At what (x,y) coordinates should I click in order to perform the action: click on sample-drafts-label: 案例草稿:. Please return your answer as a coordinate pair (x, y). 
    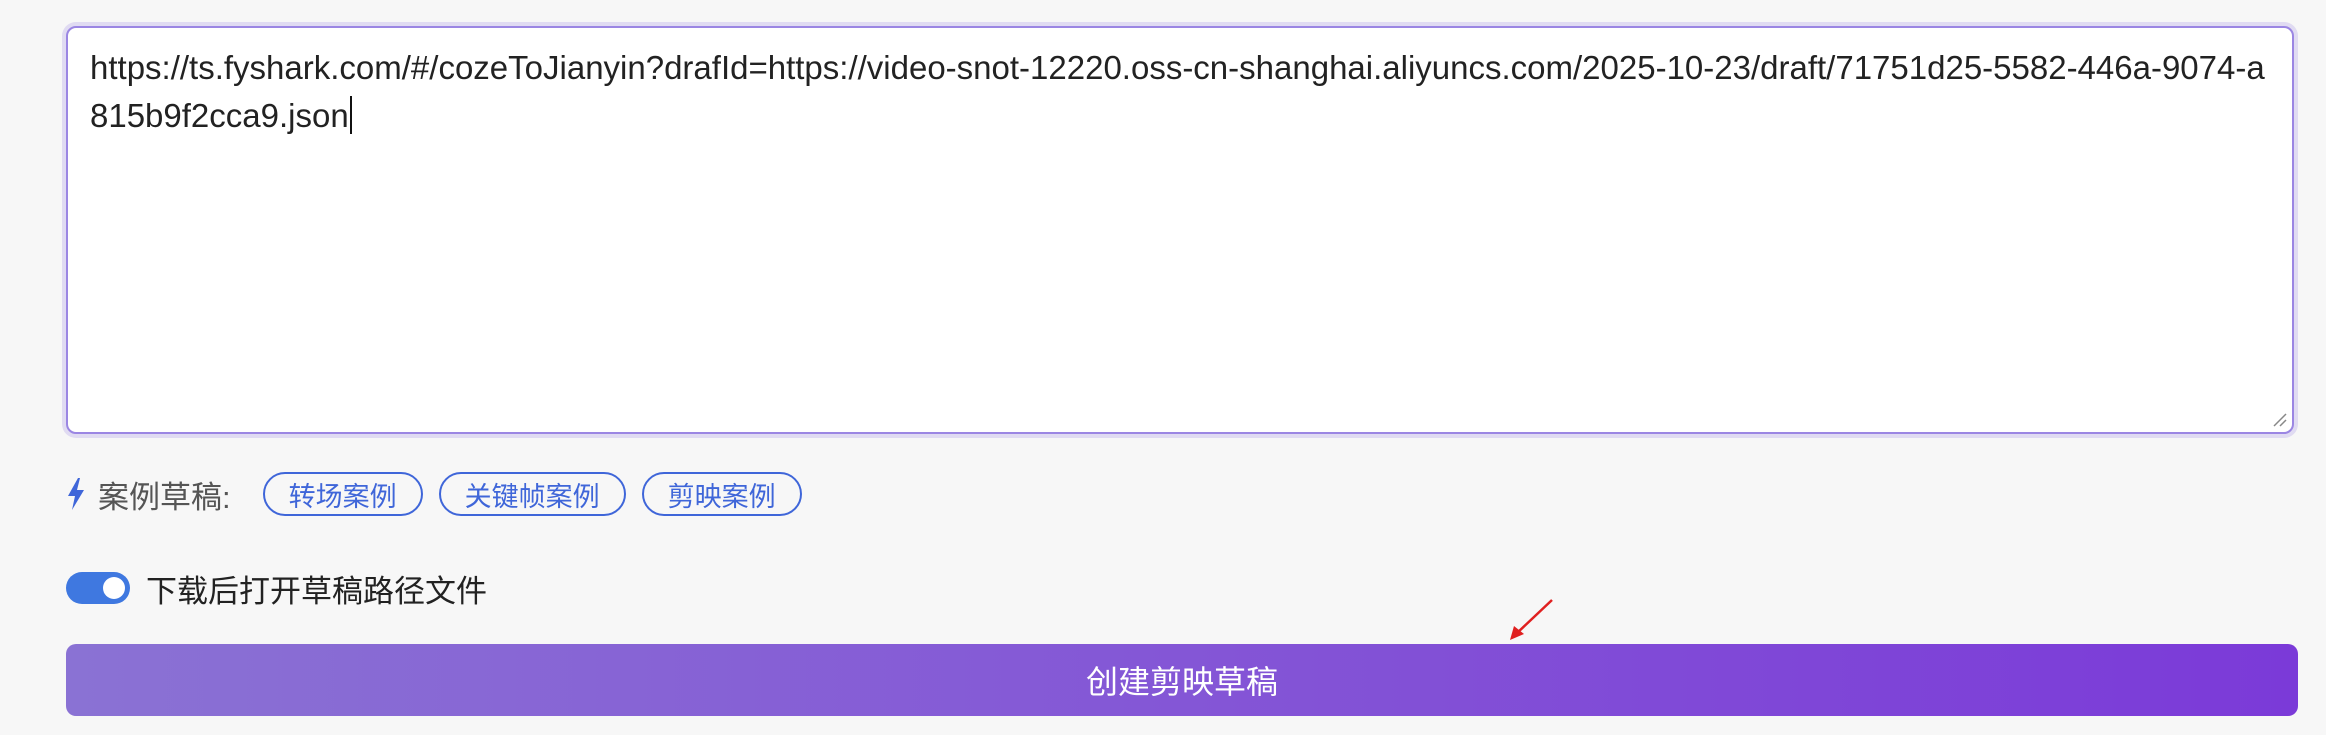
    Looking at the image, I should click on (164, 497).